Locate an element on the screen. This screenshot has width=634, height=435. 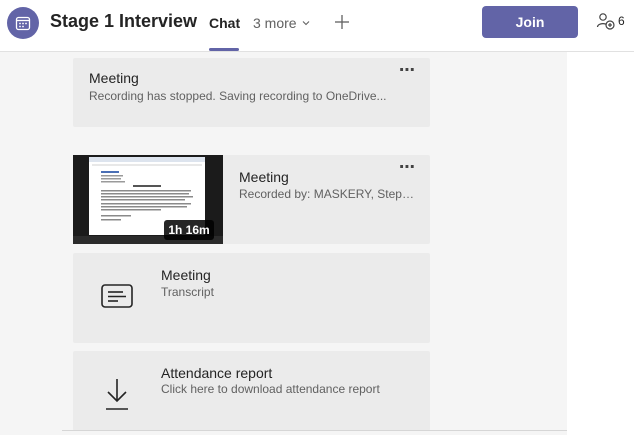
calendar-icon is located at coordinates (23, 23).